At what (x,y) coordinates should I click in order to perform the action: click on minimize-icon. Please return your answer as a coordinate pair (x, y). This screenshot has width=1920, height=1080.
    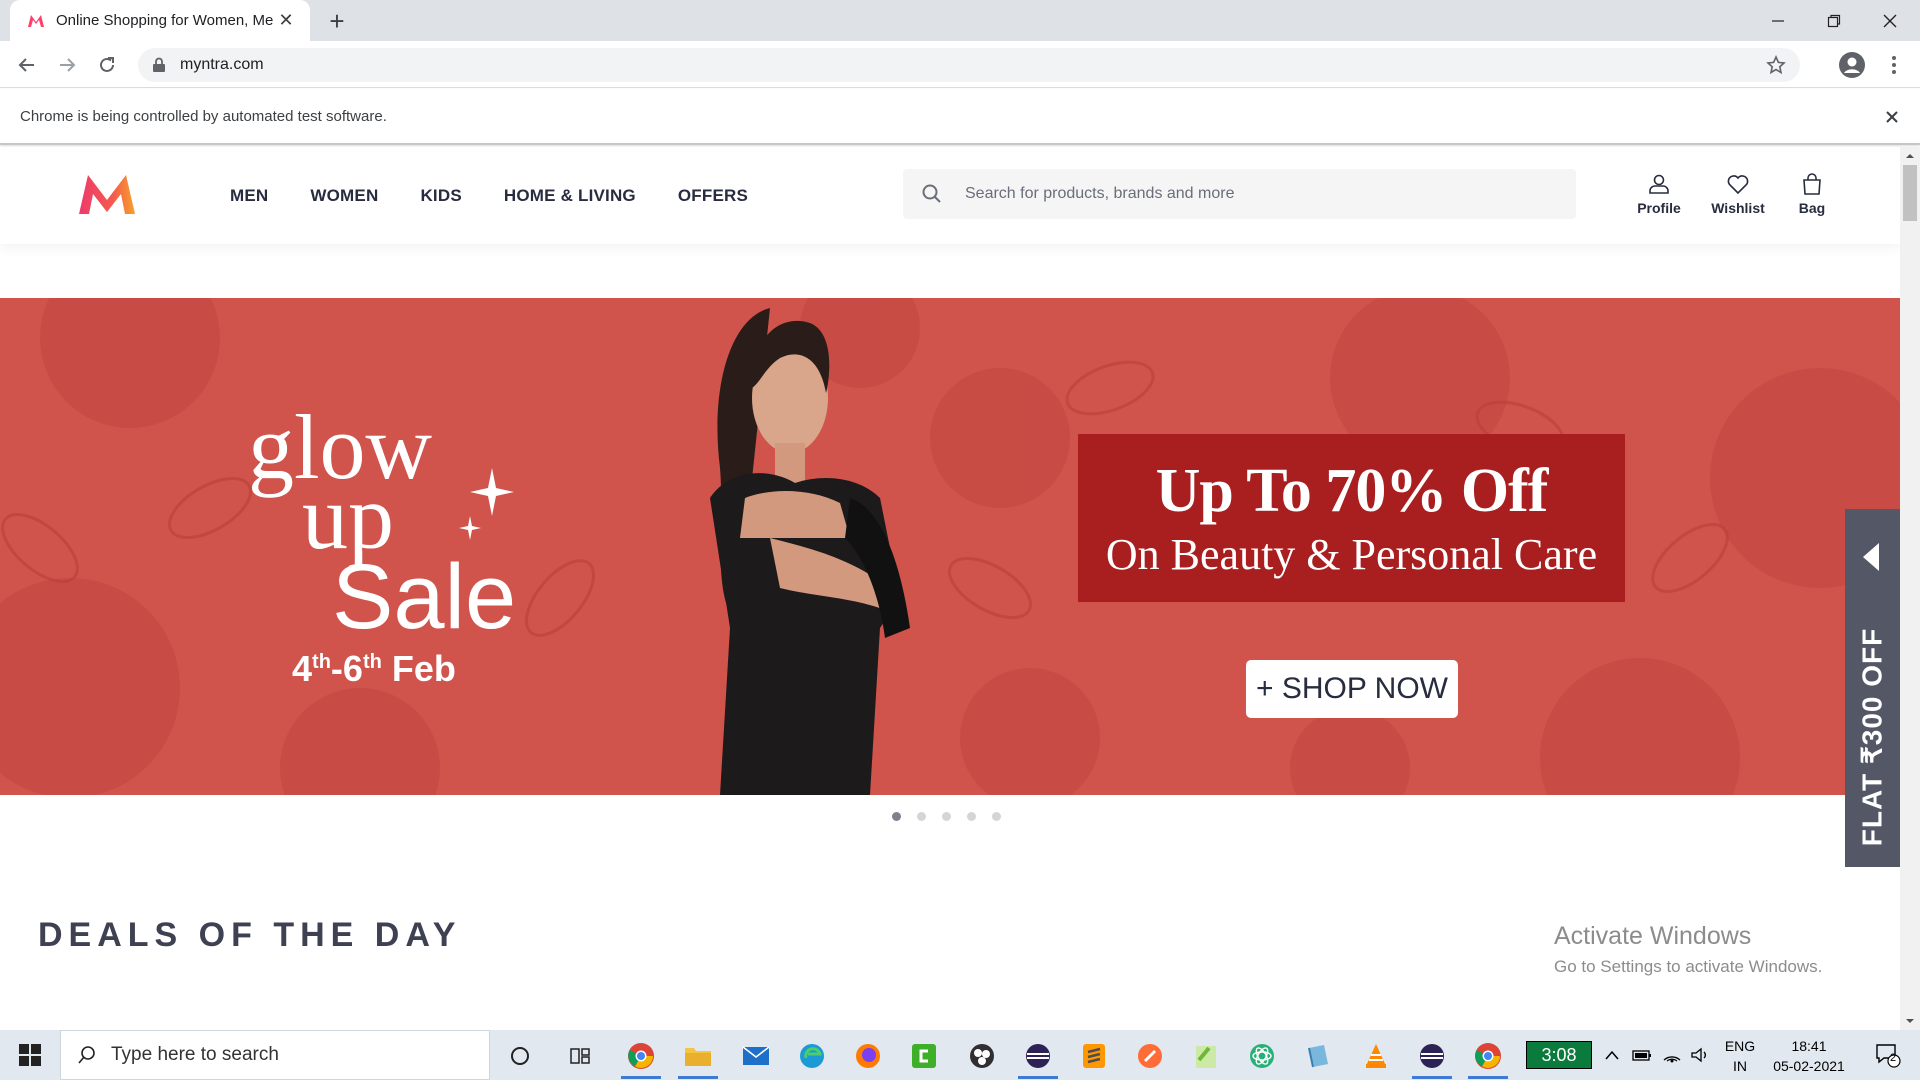
    Looking at the image, I should click on (1778, 20).